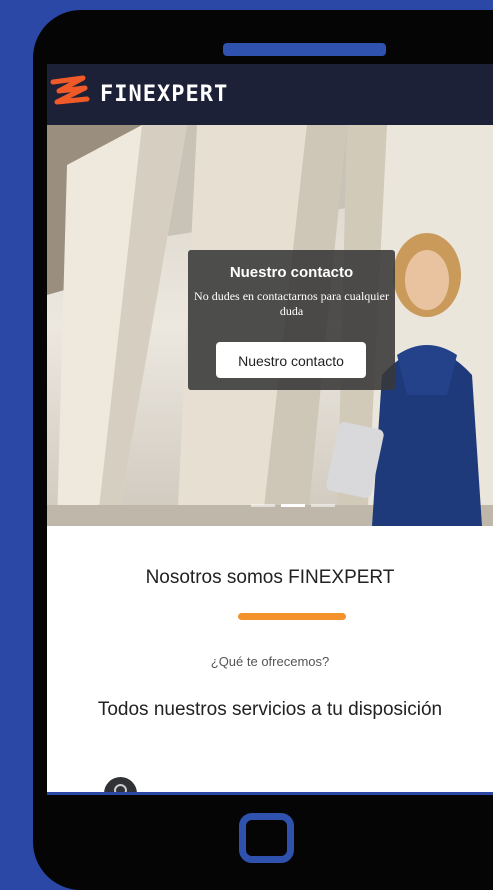 The height and width of the screenshot is (890, 493). Describe the element at coordinates (291, 272) in the screenshot. I see `overlay-title: Nuestro contacto` at that location.